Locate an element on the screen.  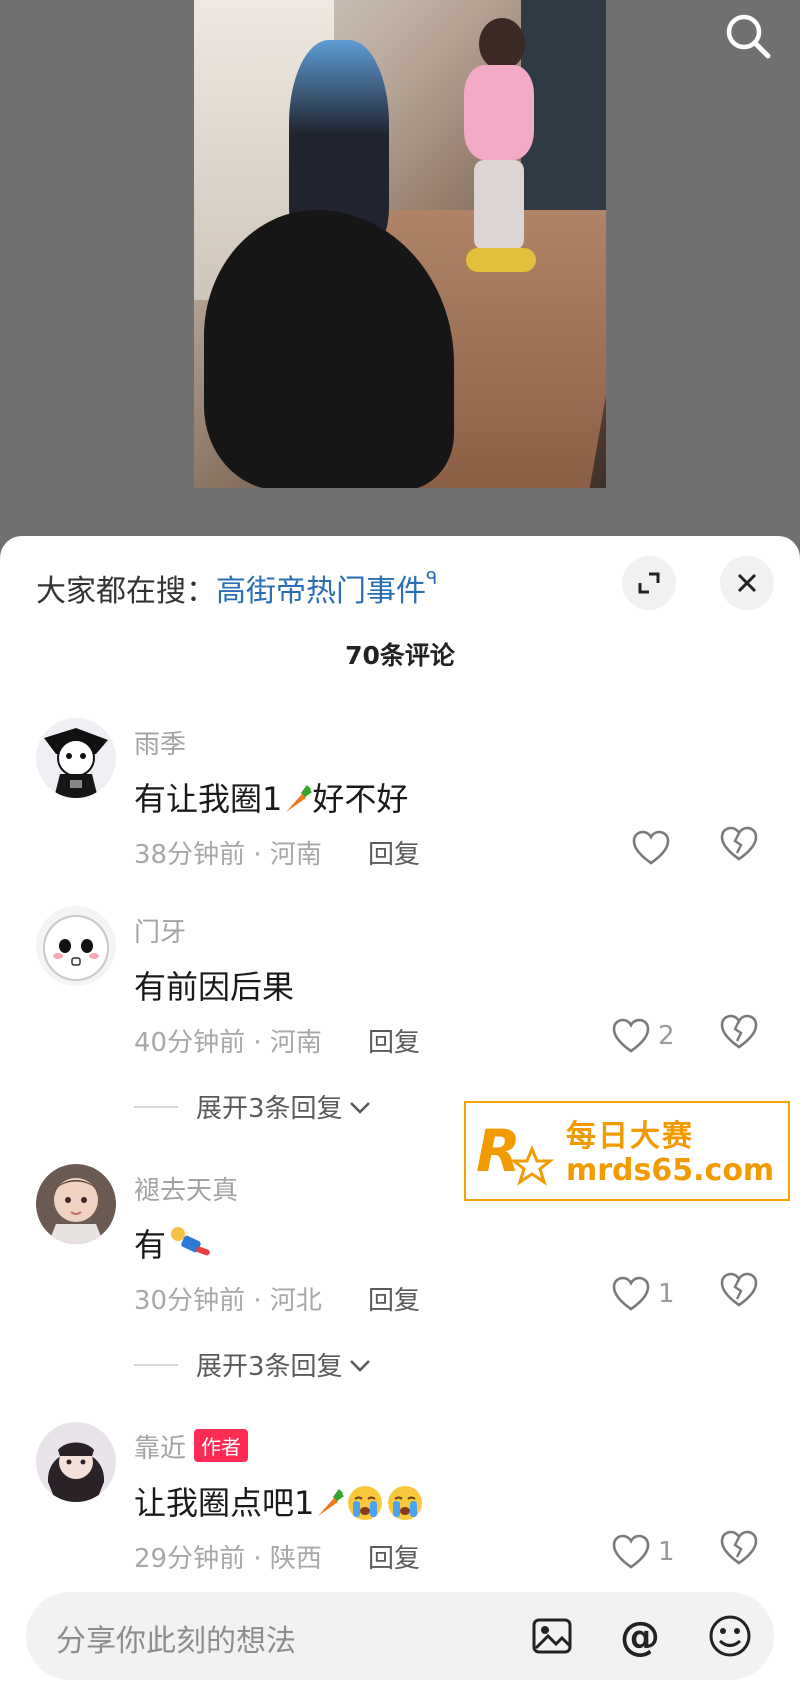
comment-text-main: 让我圈点吧1 is located at coordinates (224, 1503).